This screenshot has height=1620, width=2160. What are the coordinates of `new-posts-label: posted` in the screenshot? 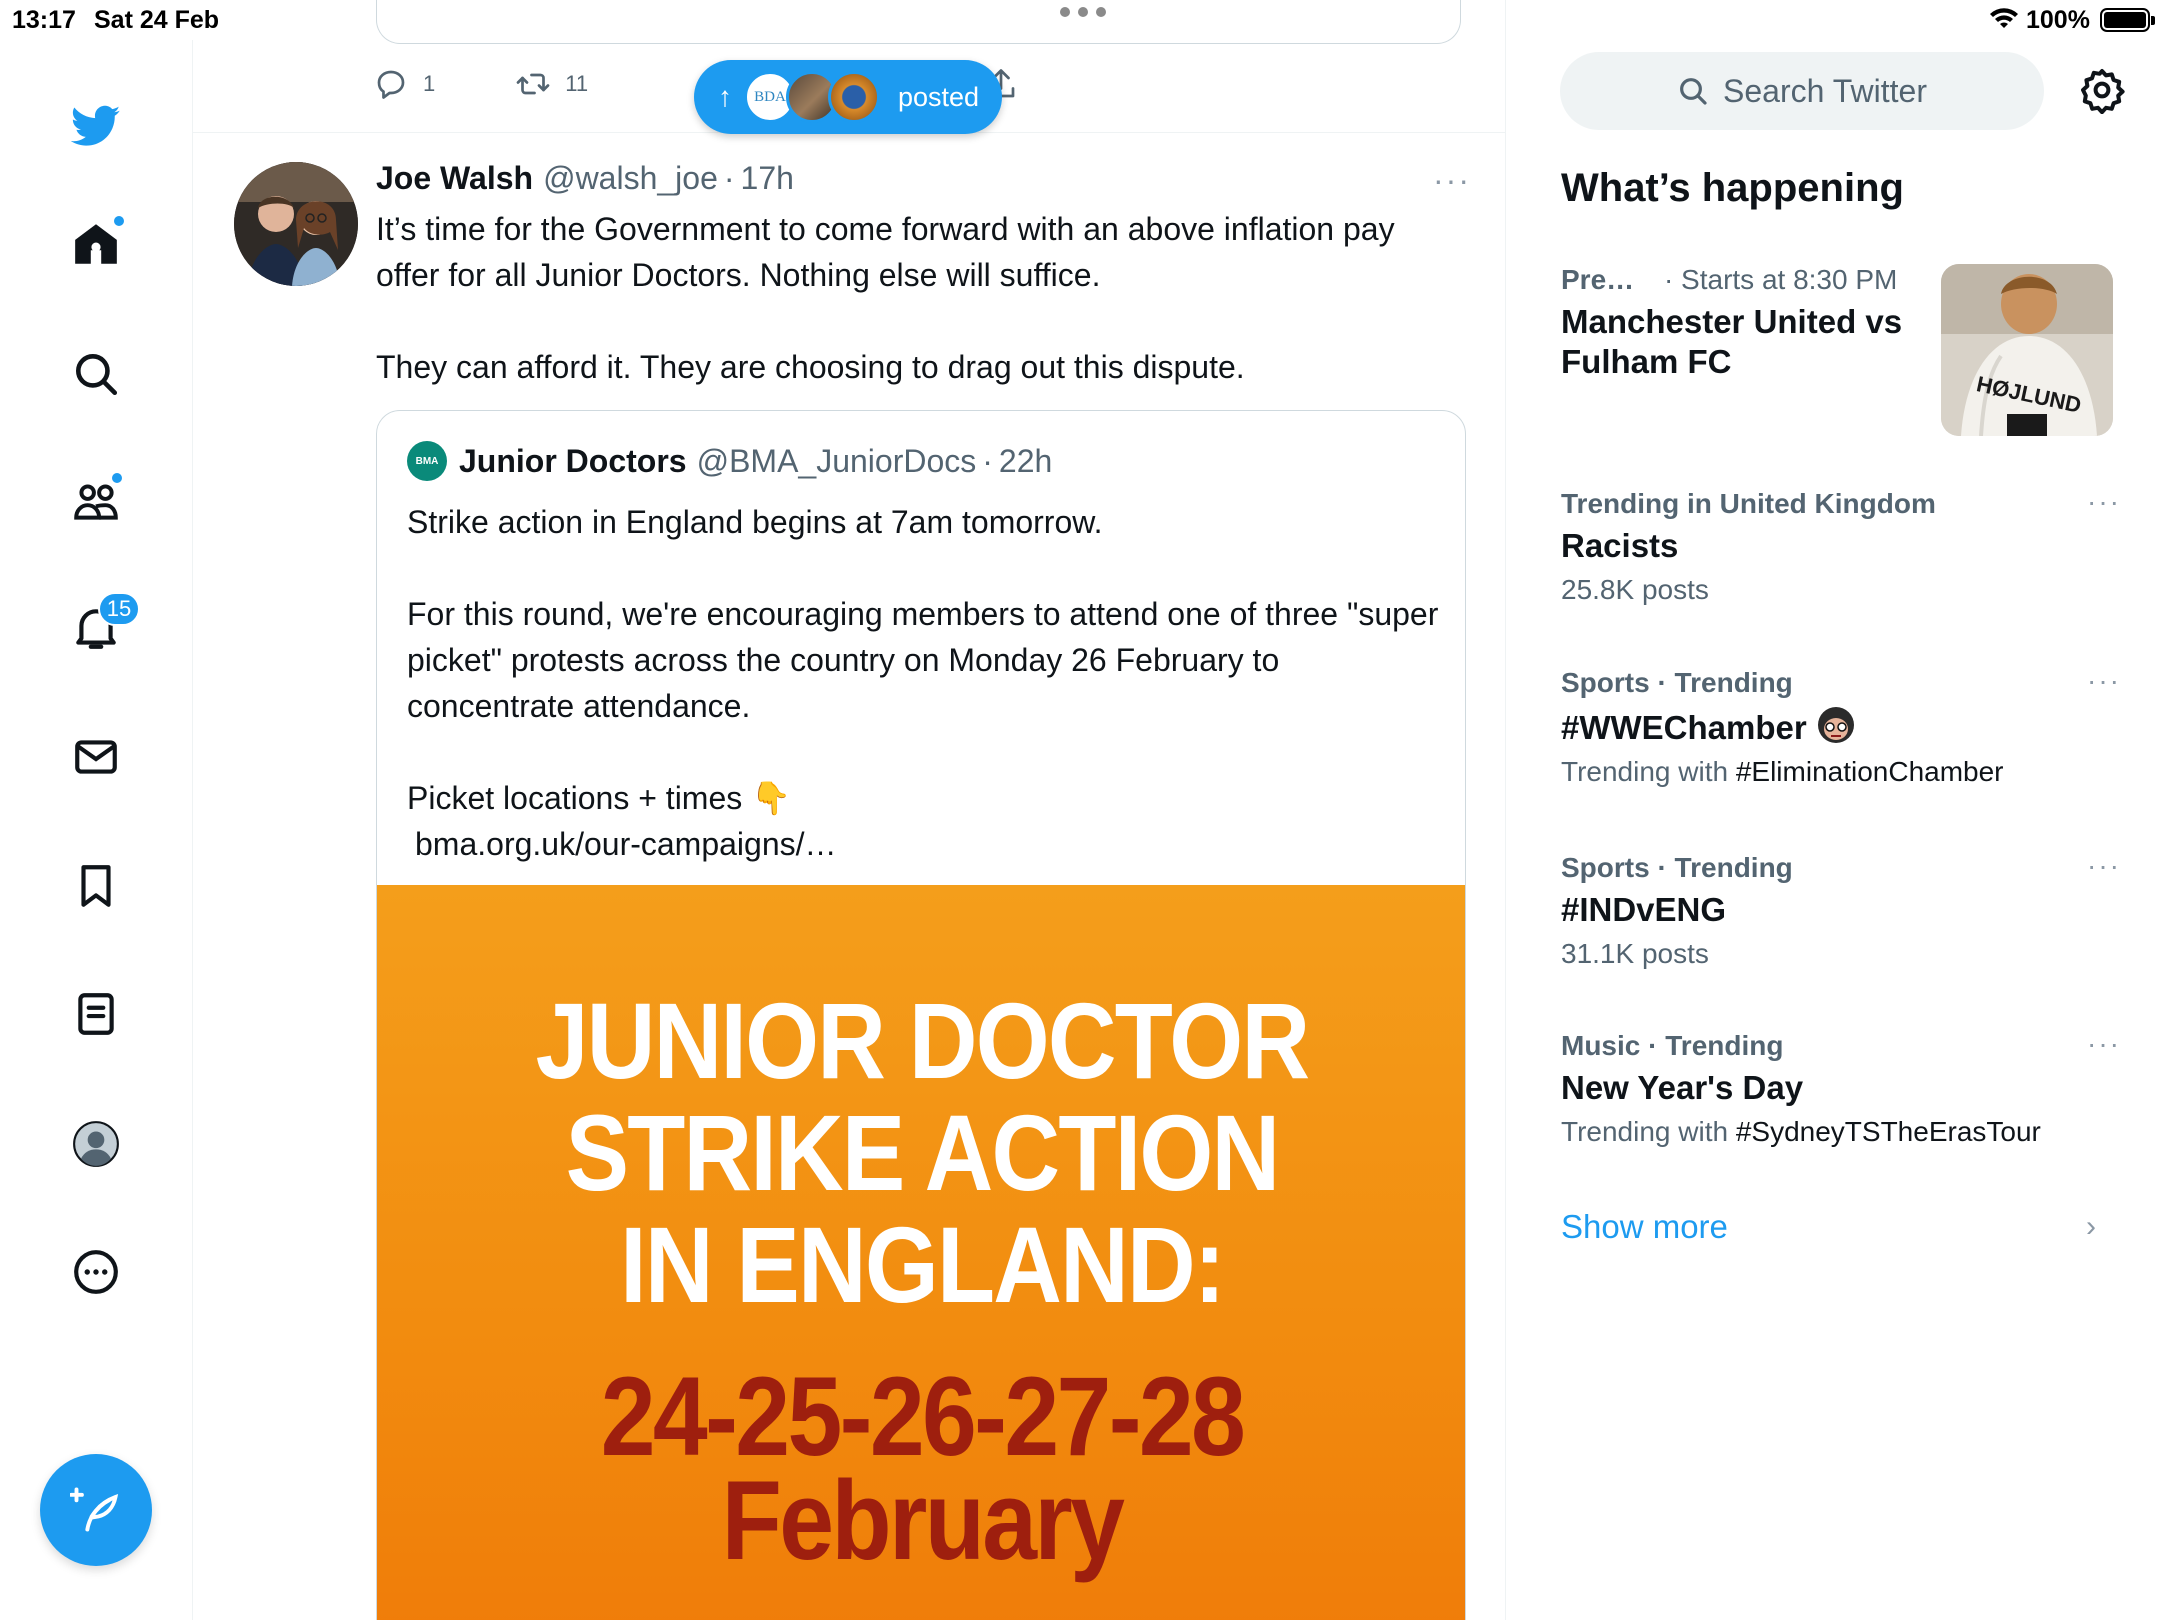 It's located at (939, 96).